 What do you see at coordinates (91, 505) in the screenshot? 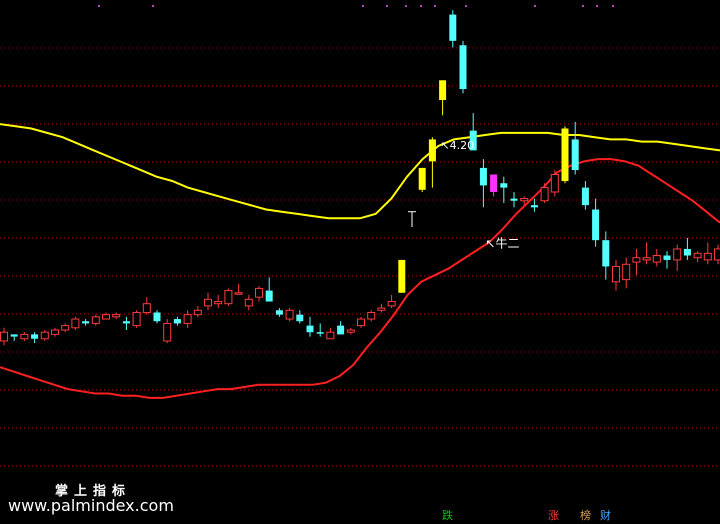
I see `watermark-url: www.palmindex.com` at bounding box center [91, 505].